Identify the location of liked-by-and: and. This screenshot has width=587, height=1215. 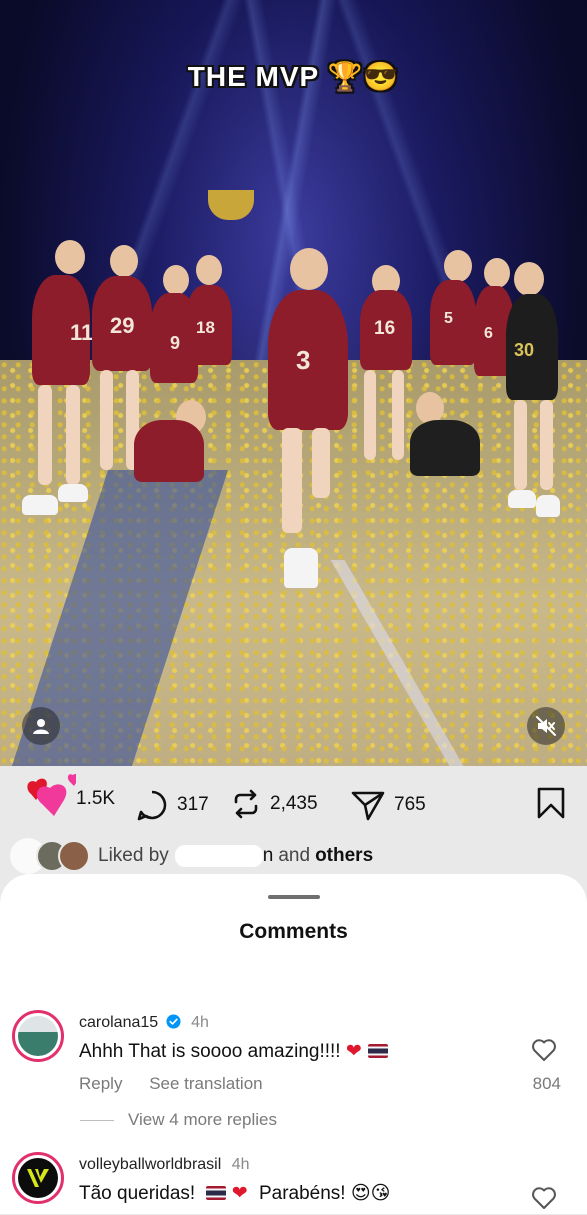
(294, 855).